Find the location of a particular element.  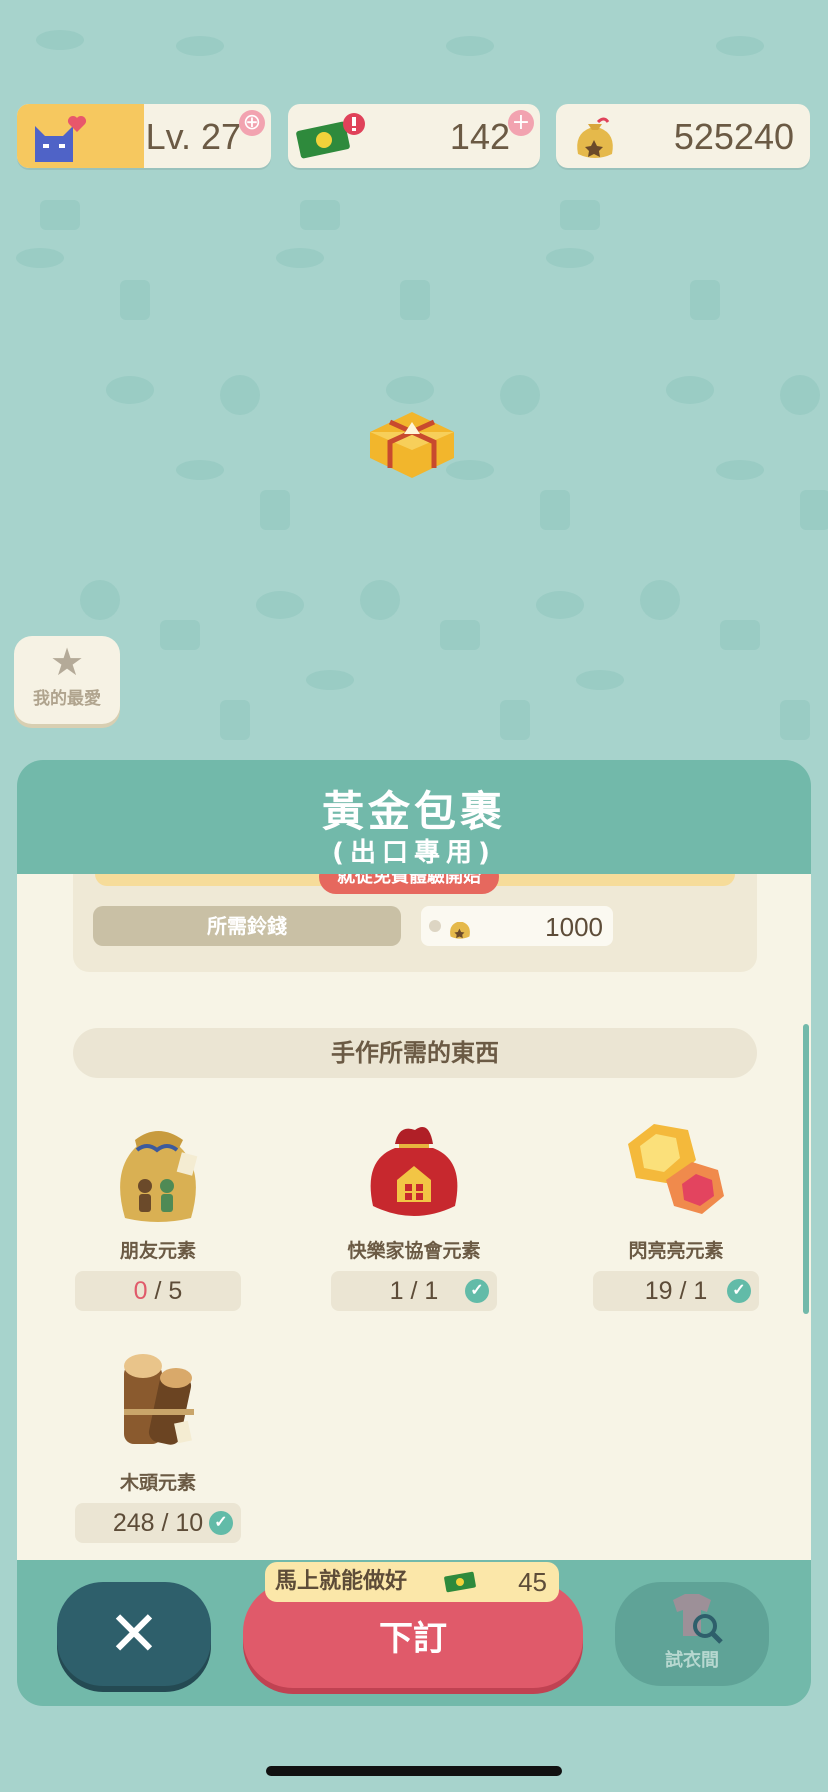

instant-craft-pill: 馬上就能做好 45 is located at coordinates (412, 1582).